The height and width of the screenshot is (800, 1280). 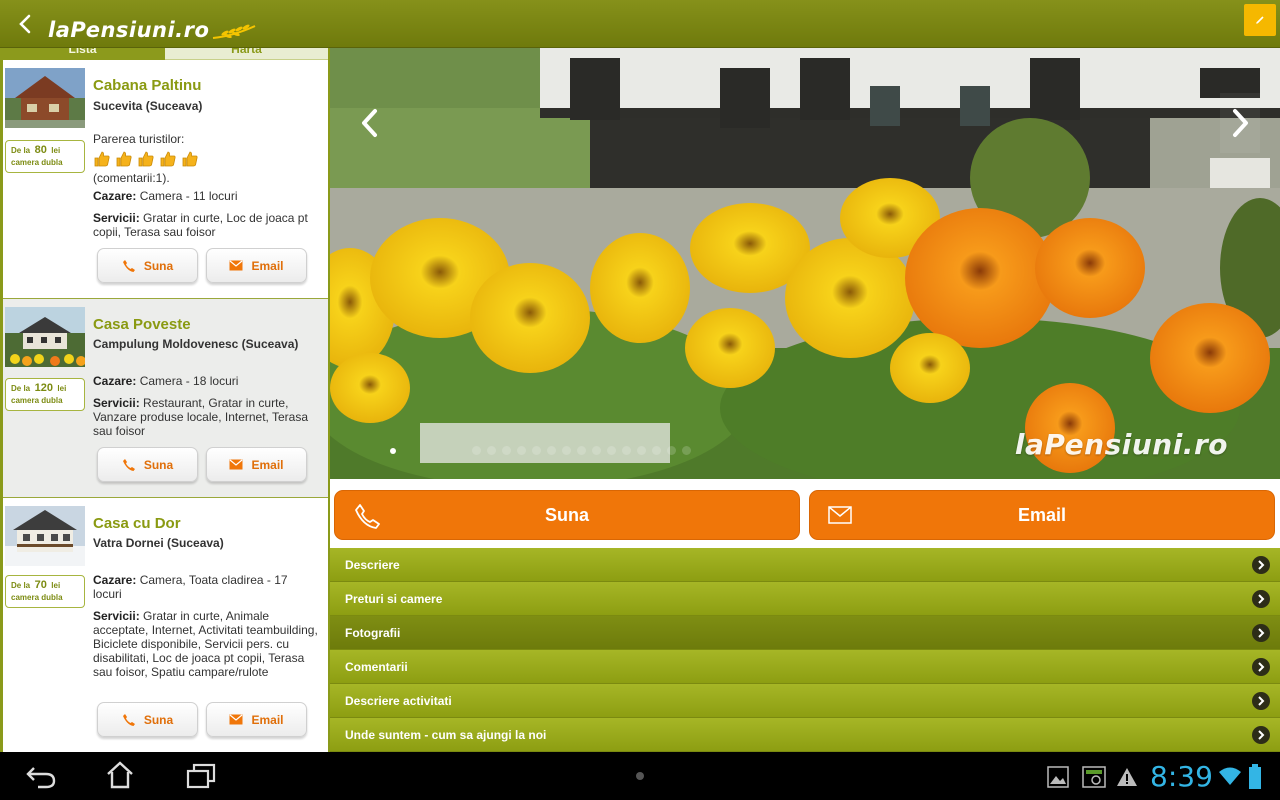 What do you see at coordinates (139, 139) in the screenshot?
I see `opinion-label: Parerea turistilor:` at bounding box center [139, 139].